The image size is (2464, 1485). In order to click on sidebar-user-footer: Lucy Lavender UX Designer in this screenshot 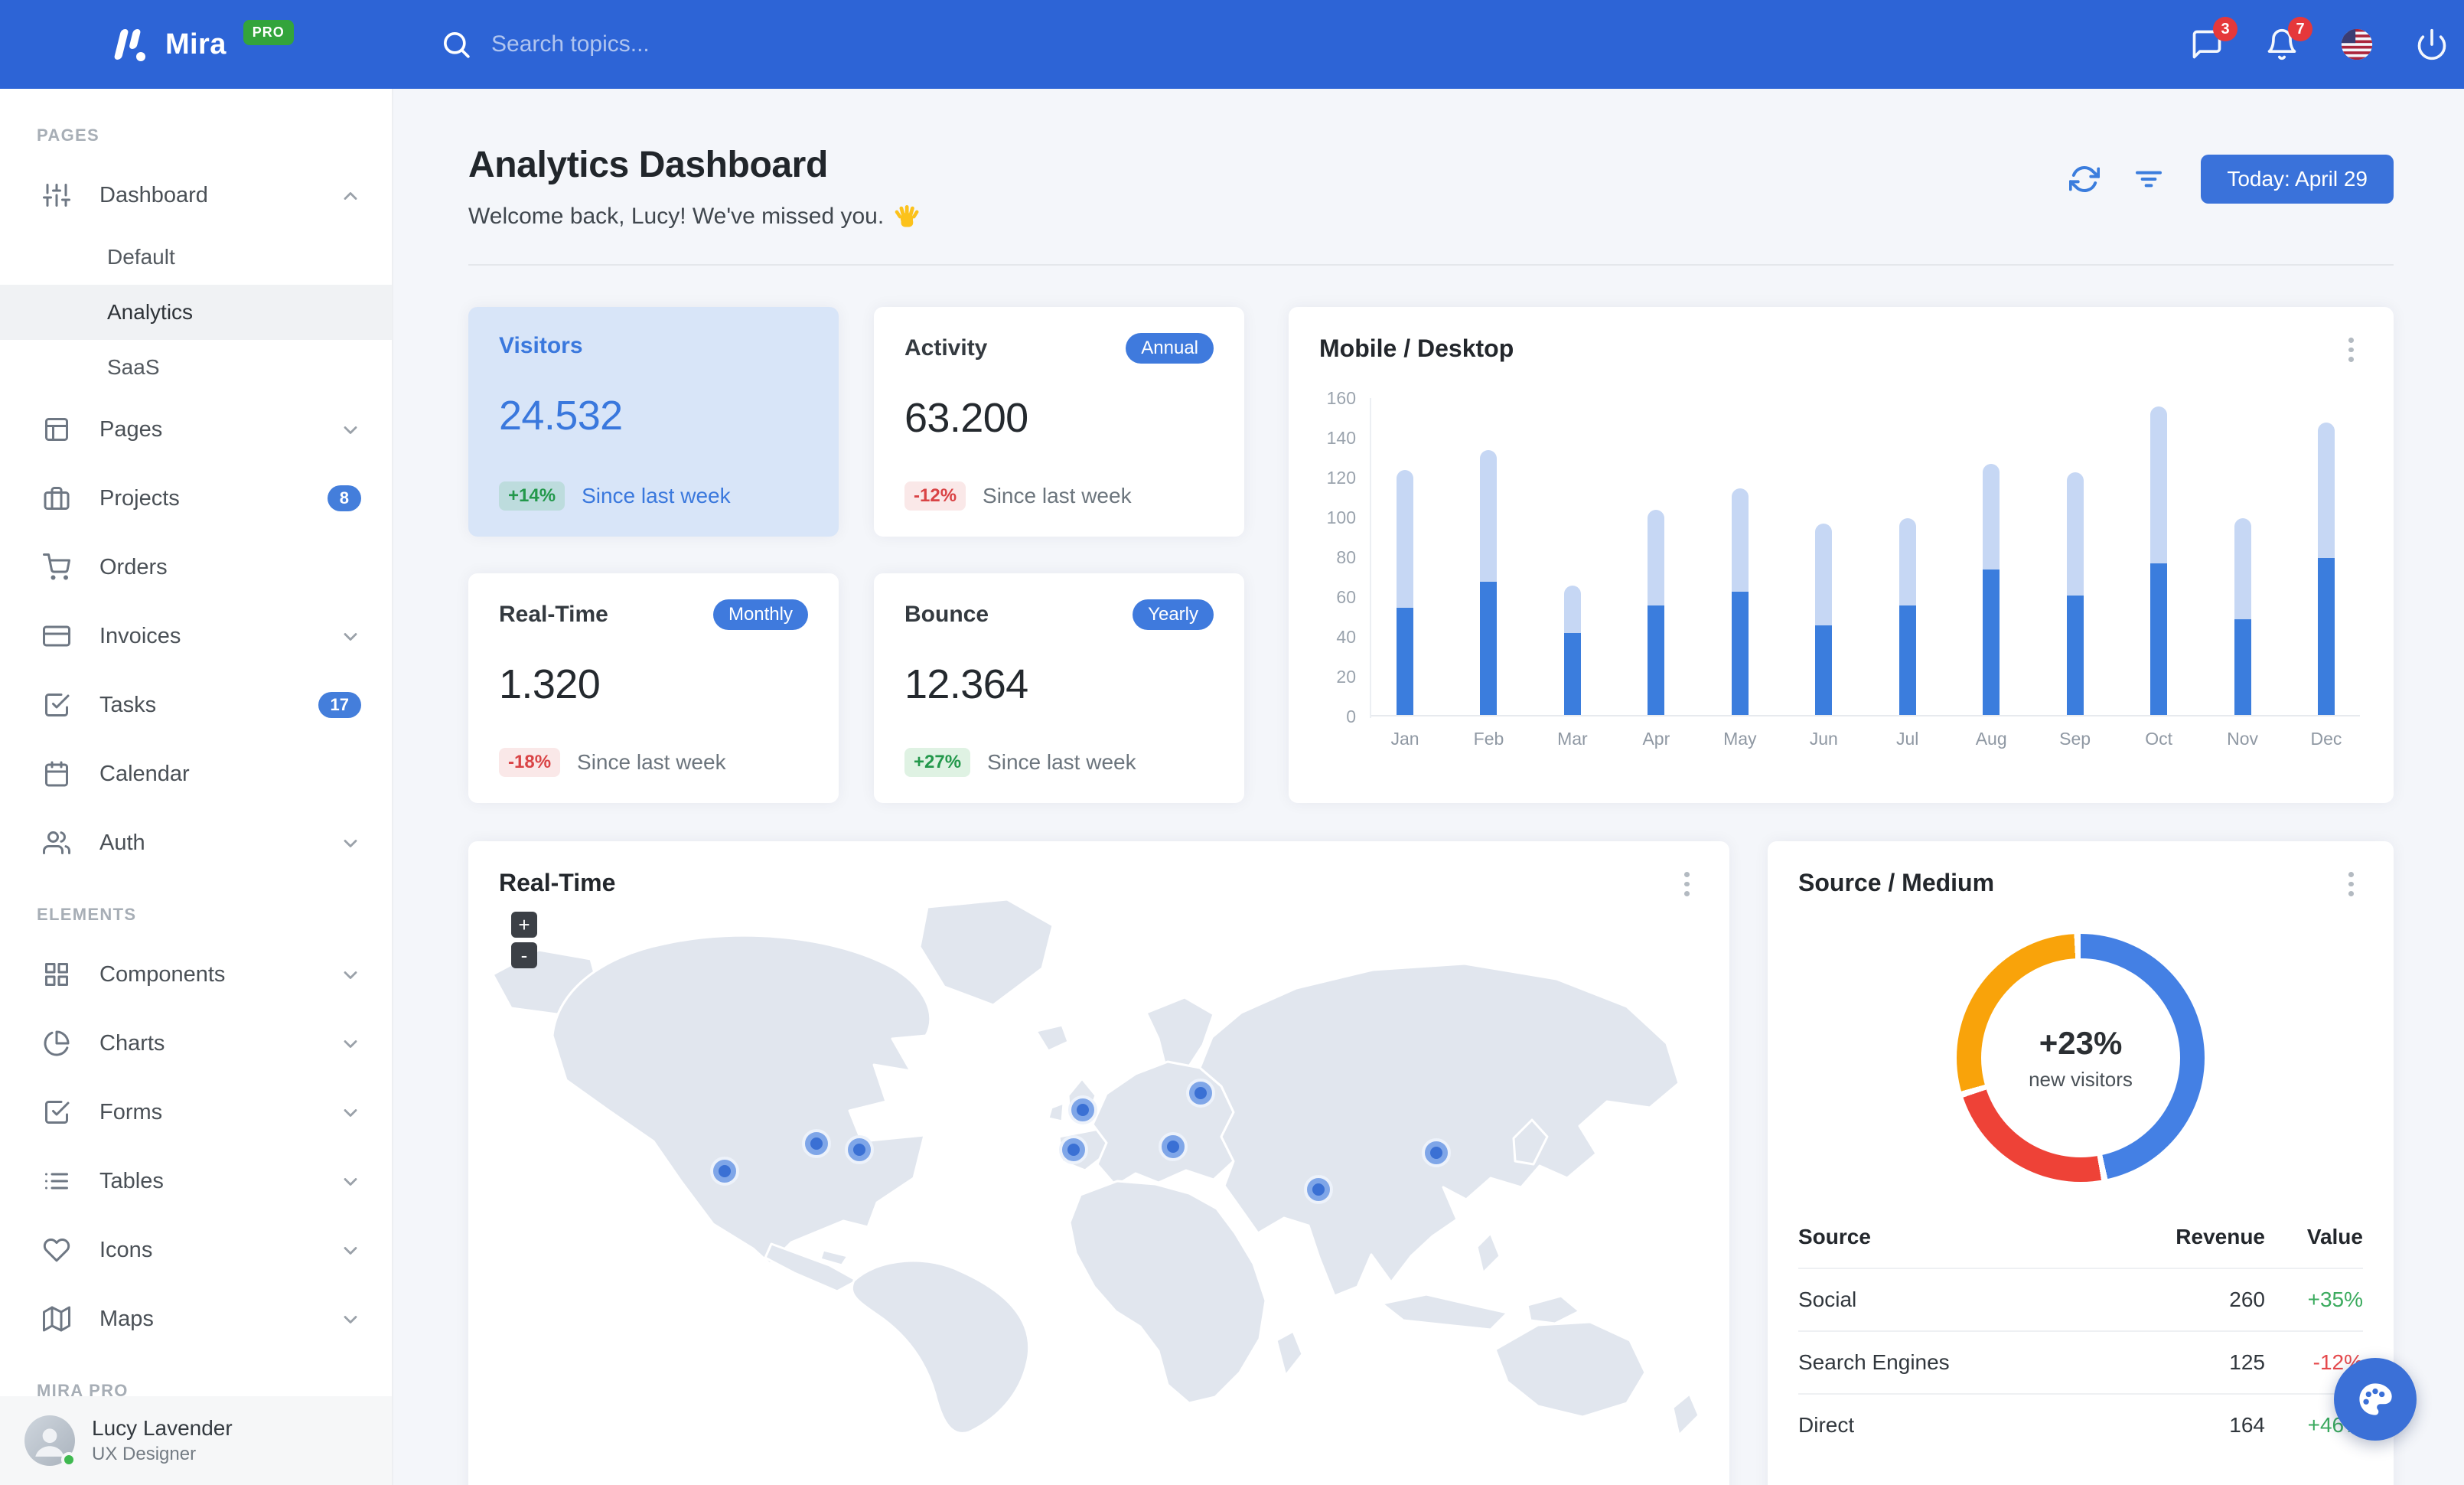, I will do `click(196, 1440)`.